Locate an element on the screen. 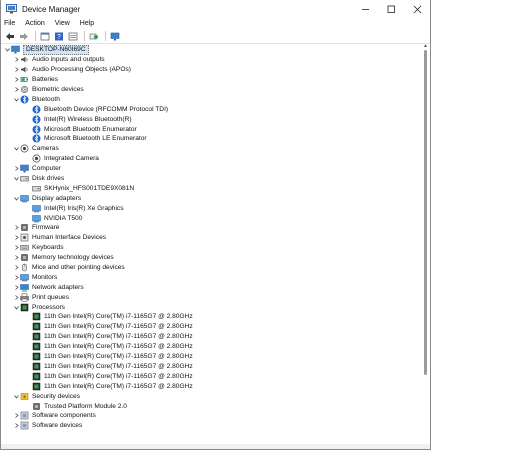  properties-button is located at coordinates (45, 36).